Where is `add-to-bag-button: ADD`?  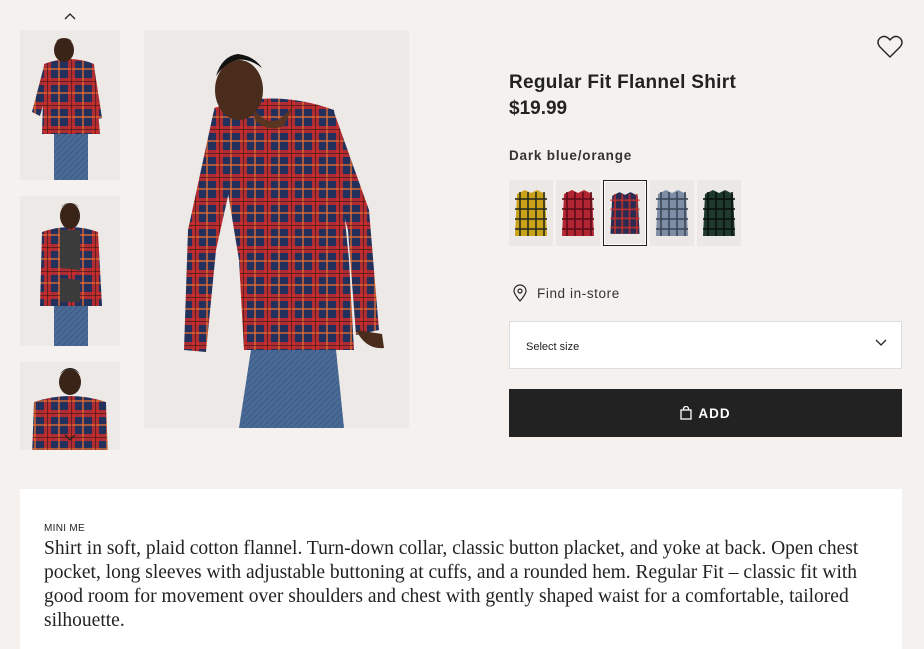 add-to-bag-button: ADD is located at coordinates (705, 413).